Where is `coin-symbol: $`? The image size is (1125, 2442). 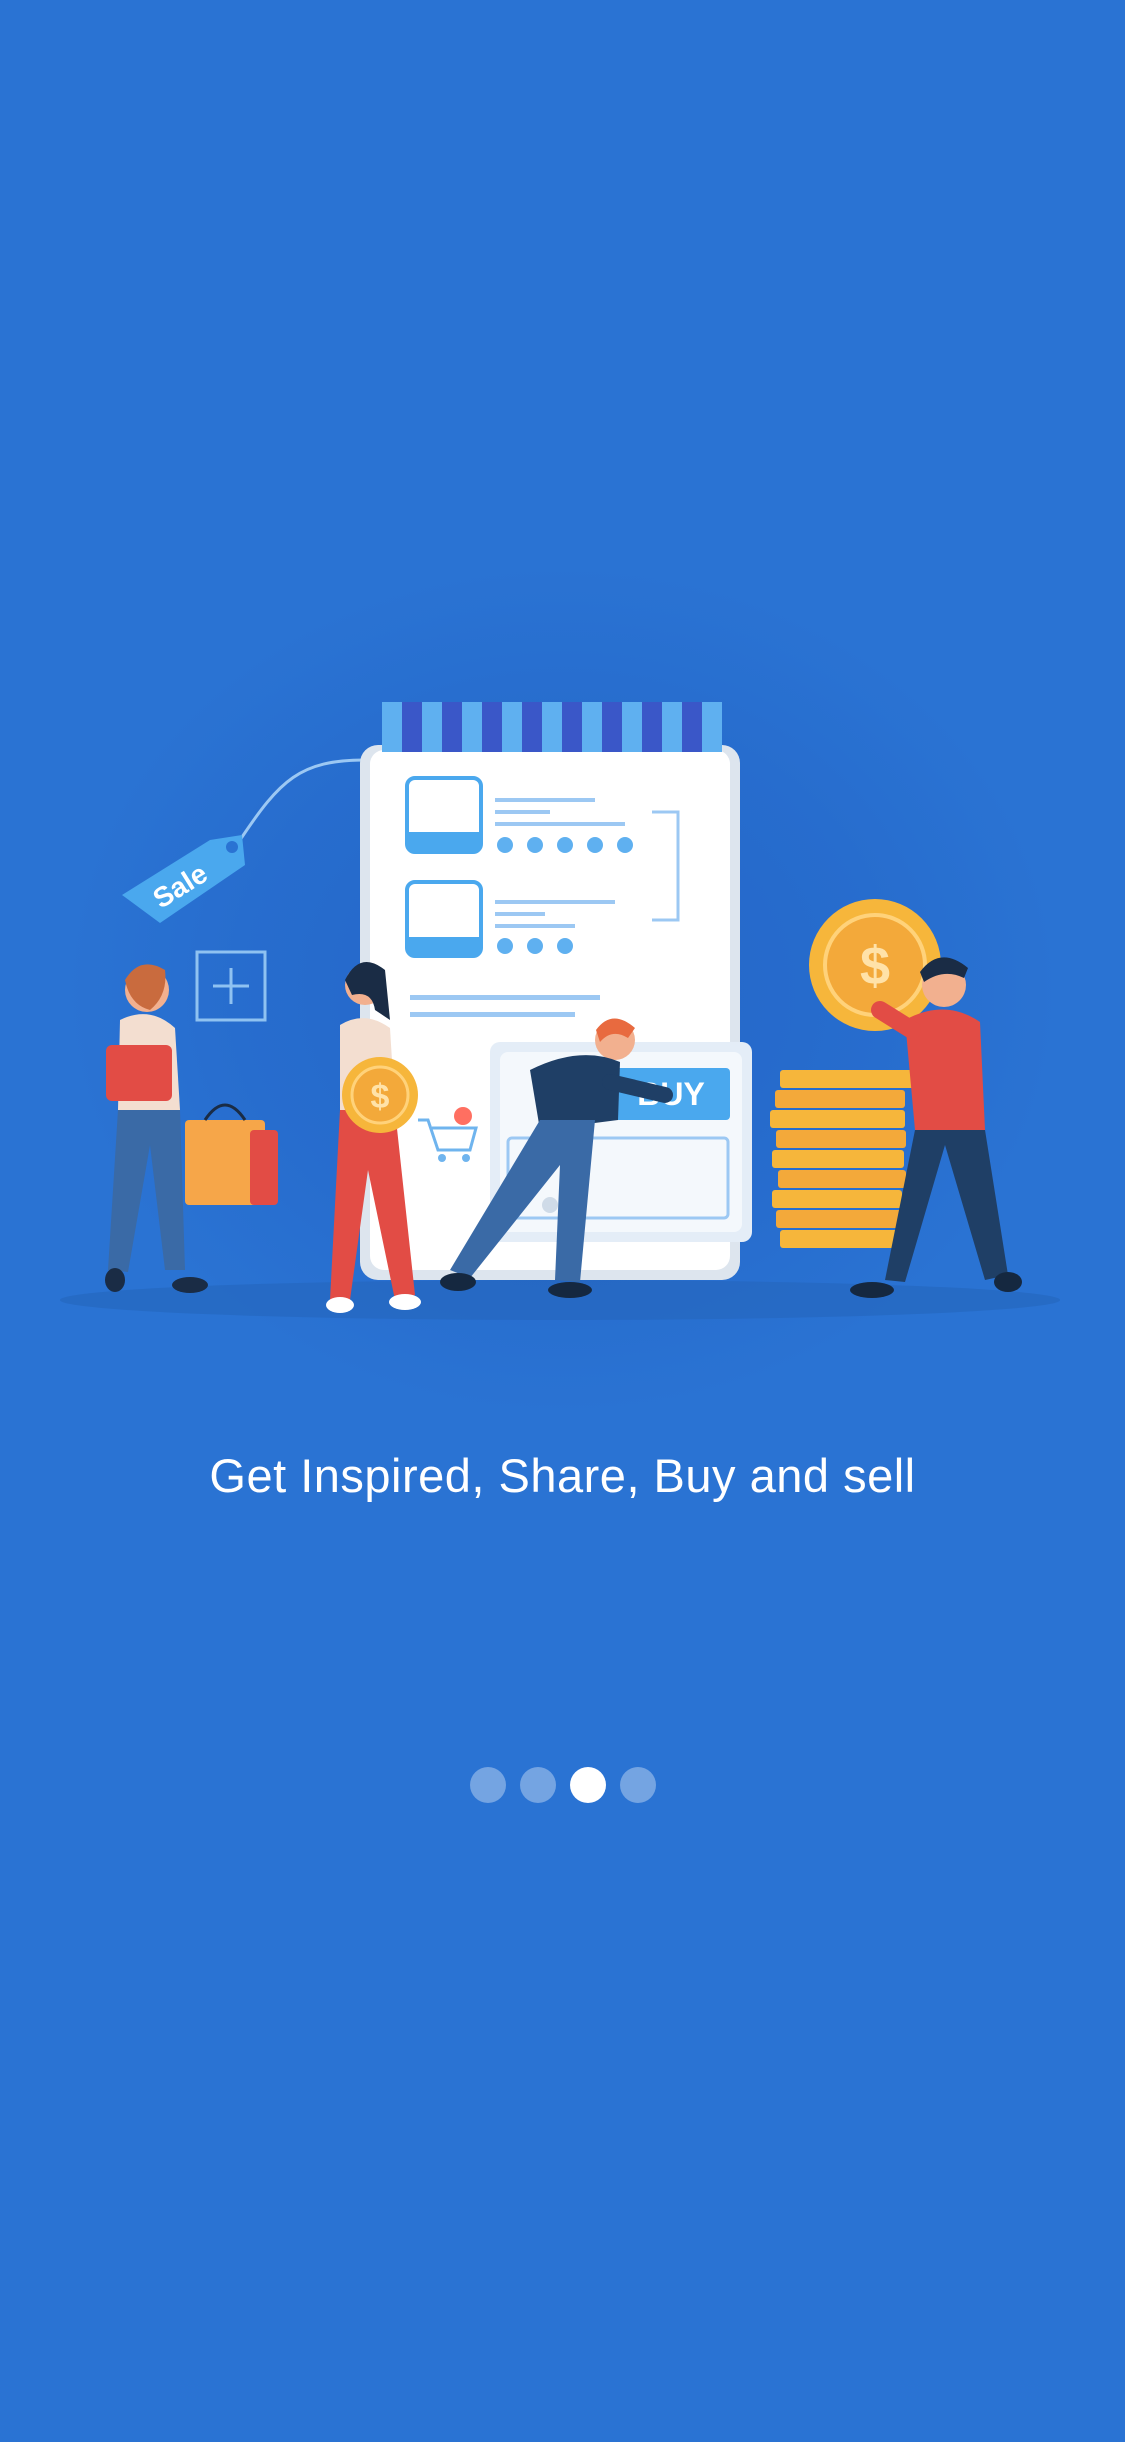 coin-symbol: $ is located at coordinates (875, 966).